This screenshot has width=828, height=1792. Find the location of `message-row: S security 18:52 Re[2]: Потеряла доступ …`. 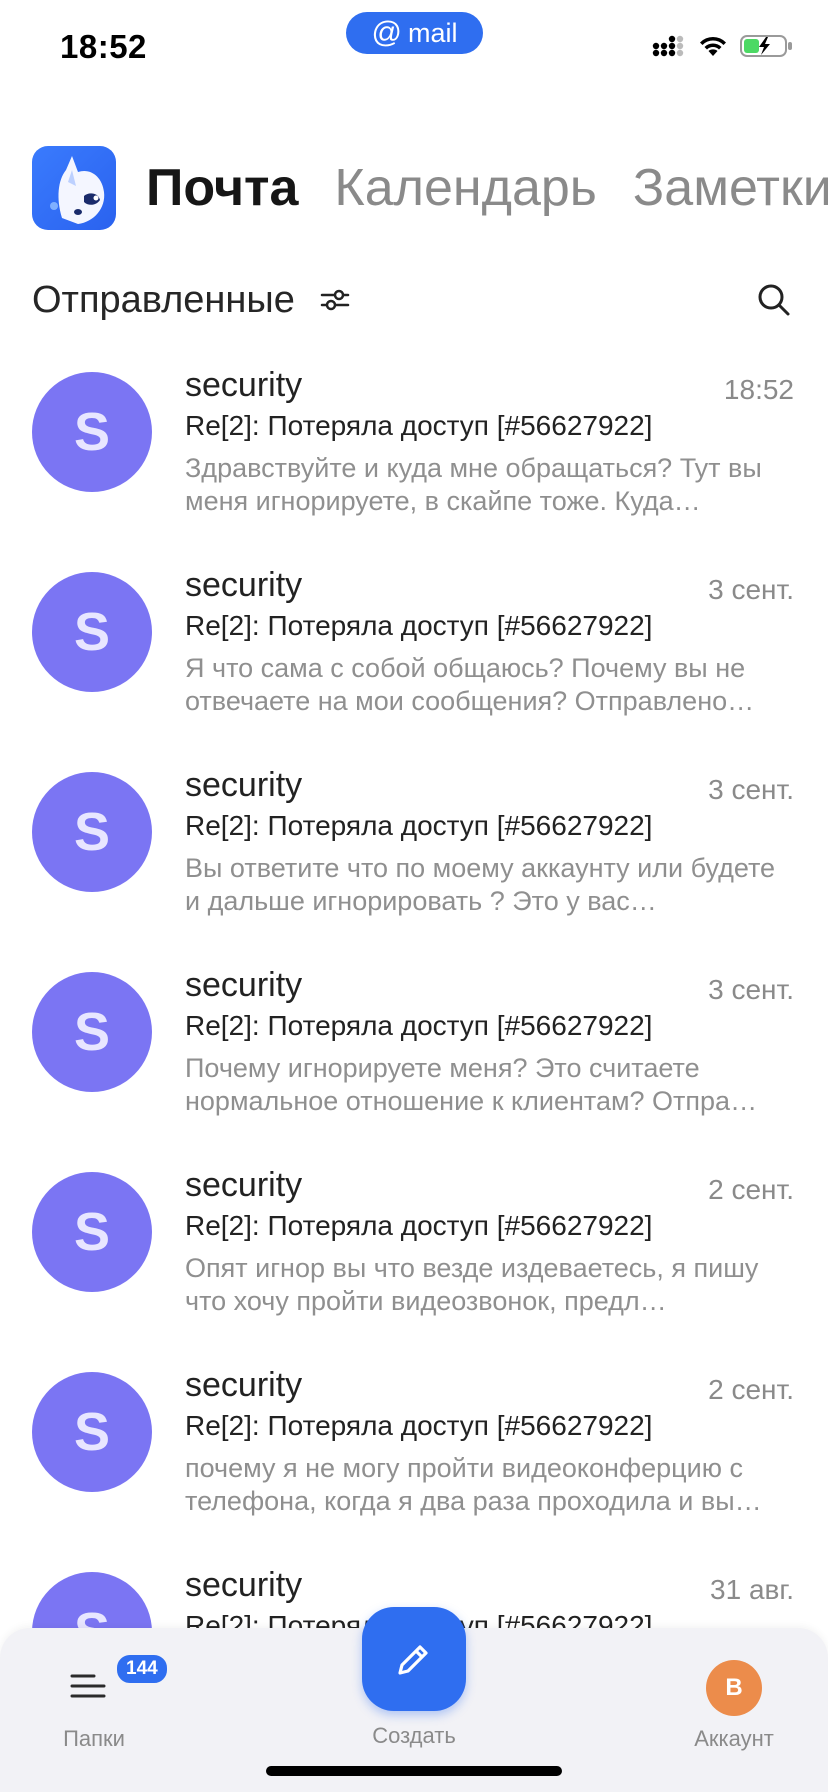

message-row: S security 18:52 Re[2]: Потеряла доступ … is located at coordinates (414, 456).